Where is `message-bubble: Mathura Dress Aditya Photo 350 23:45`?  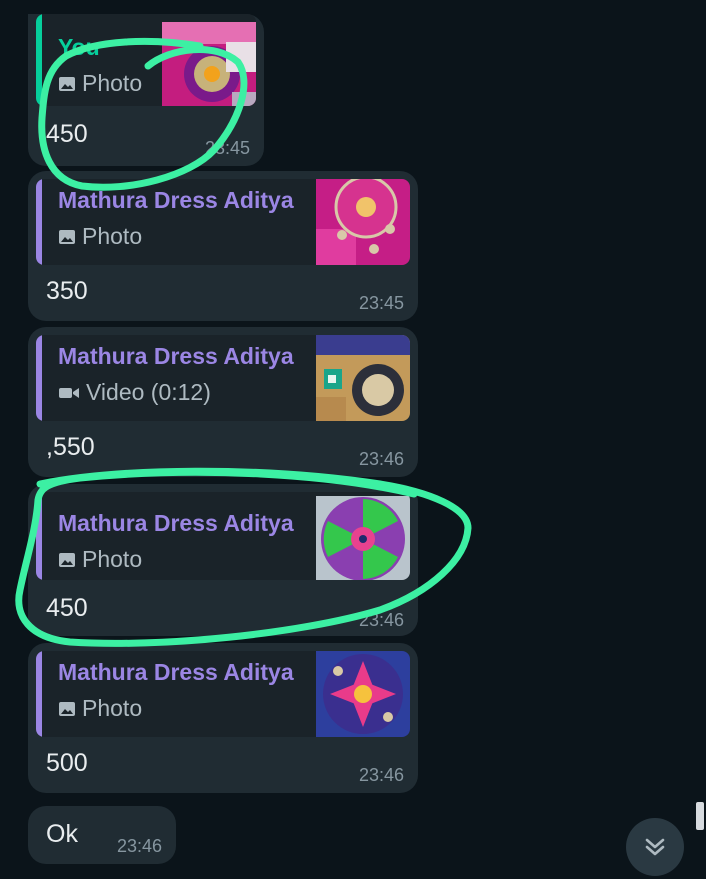 message-bubble: Mathura Dress Aditya Photo 350 23:45 is located at coordinates (223, 246).